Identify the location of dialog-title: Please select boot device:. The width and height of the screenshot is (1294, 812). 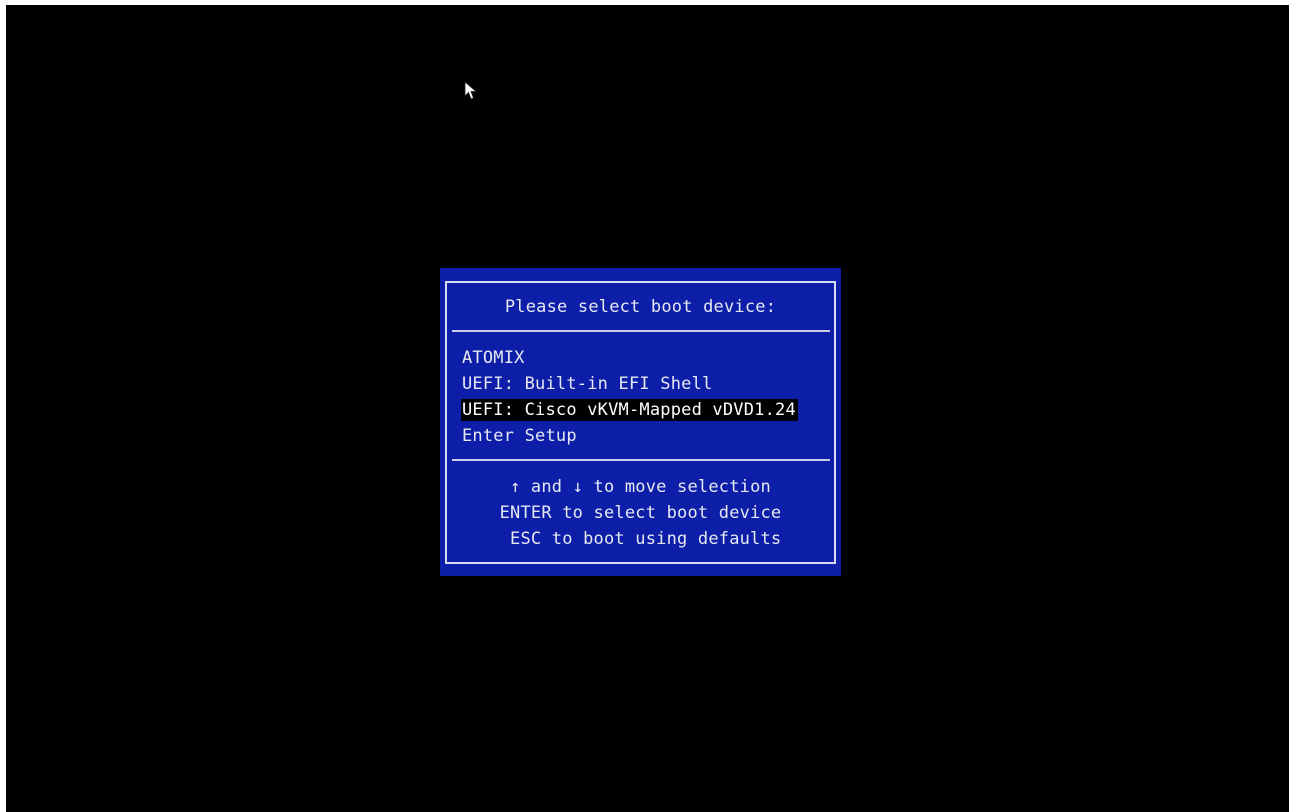
(640, 307).